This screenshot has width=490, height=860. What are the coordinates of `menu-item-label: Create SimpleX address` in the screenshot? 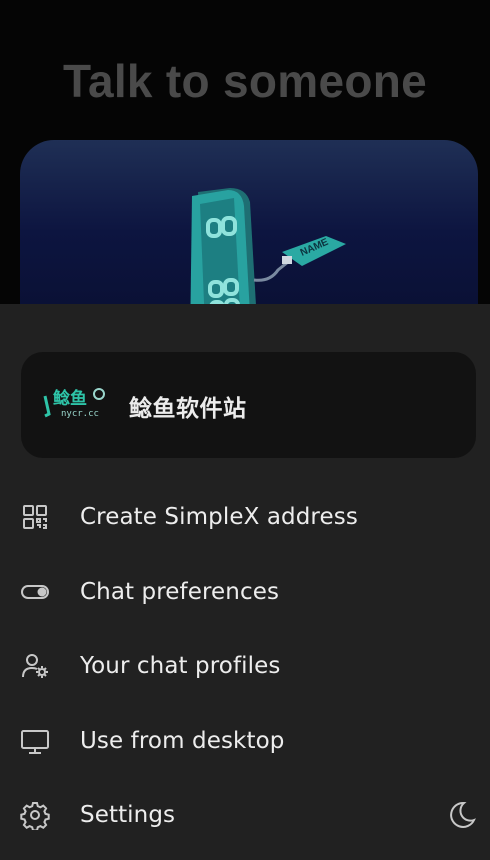 It's located at (219, 517).